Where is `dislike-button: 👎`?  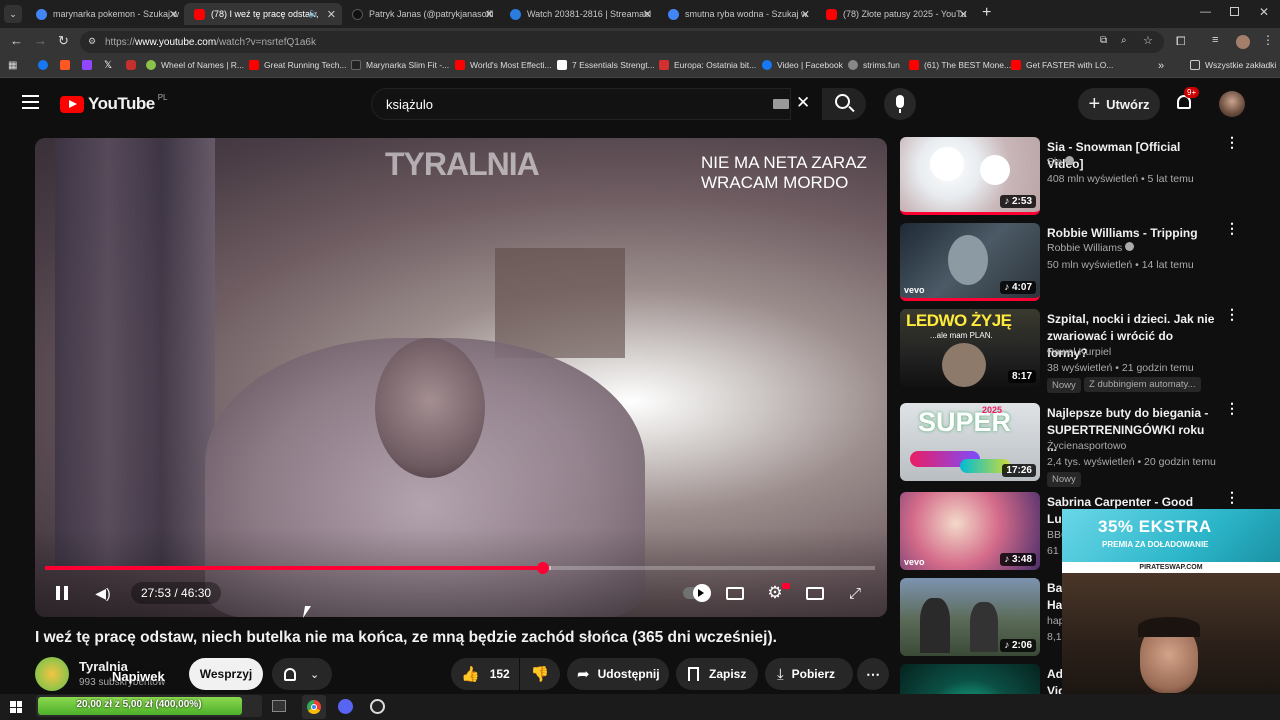
dislike-button: 👎 is located at coordinates (540, 674).